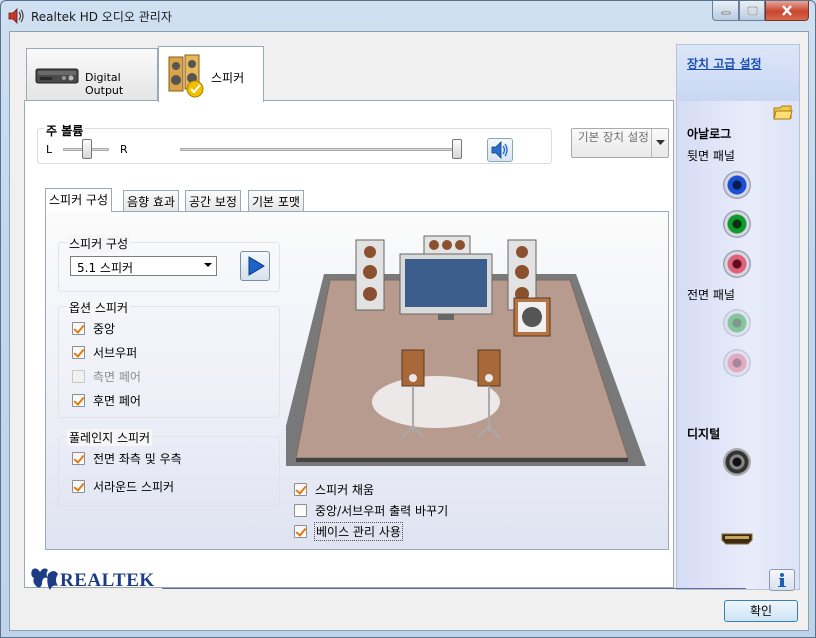 The height and width of the screenshot is (638, 816). I want to click on tab-speakers: 스피커, so click(211, 74).